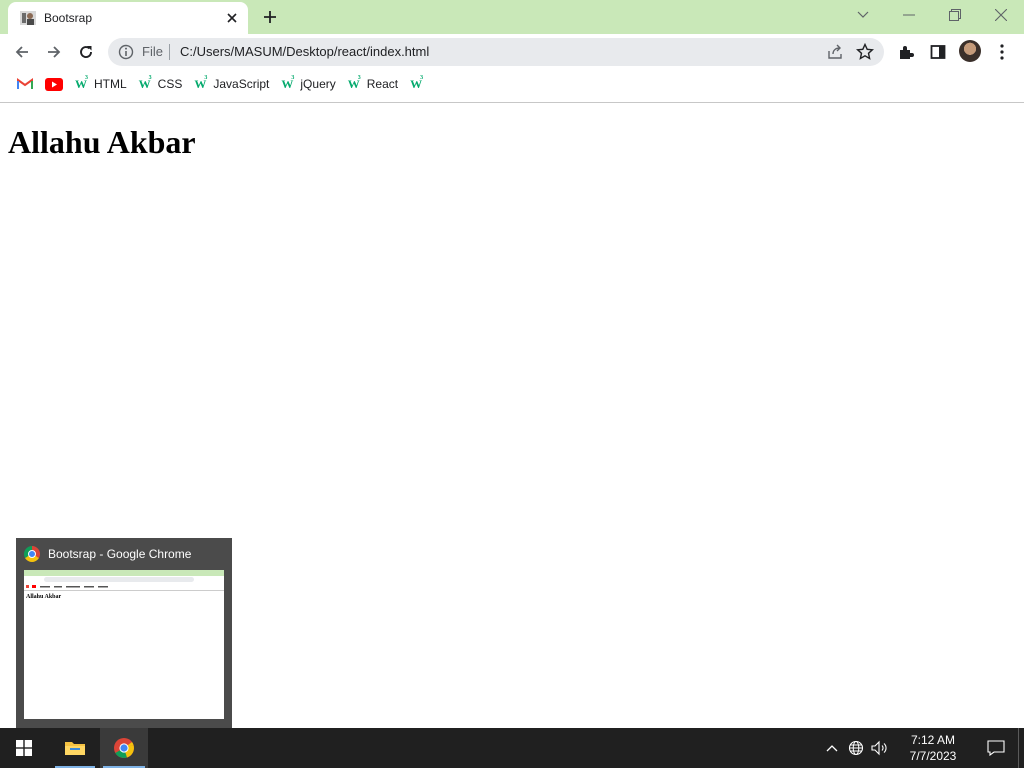 The height and width of the screenshot is (768, 1024). What do you see at coordinates (880, 748) in the screenshot?
I see `volume-icon` at bounding box center [880, 748].